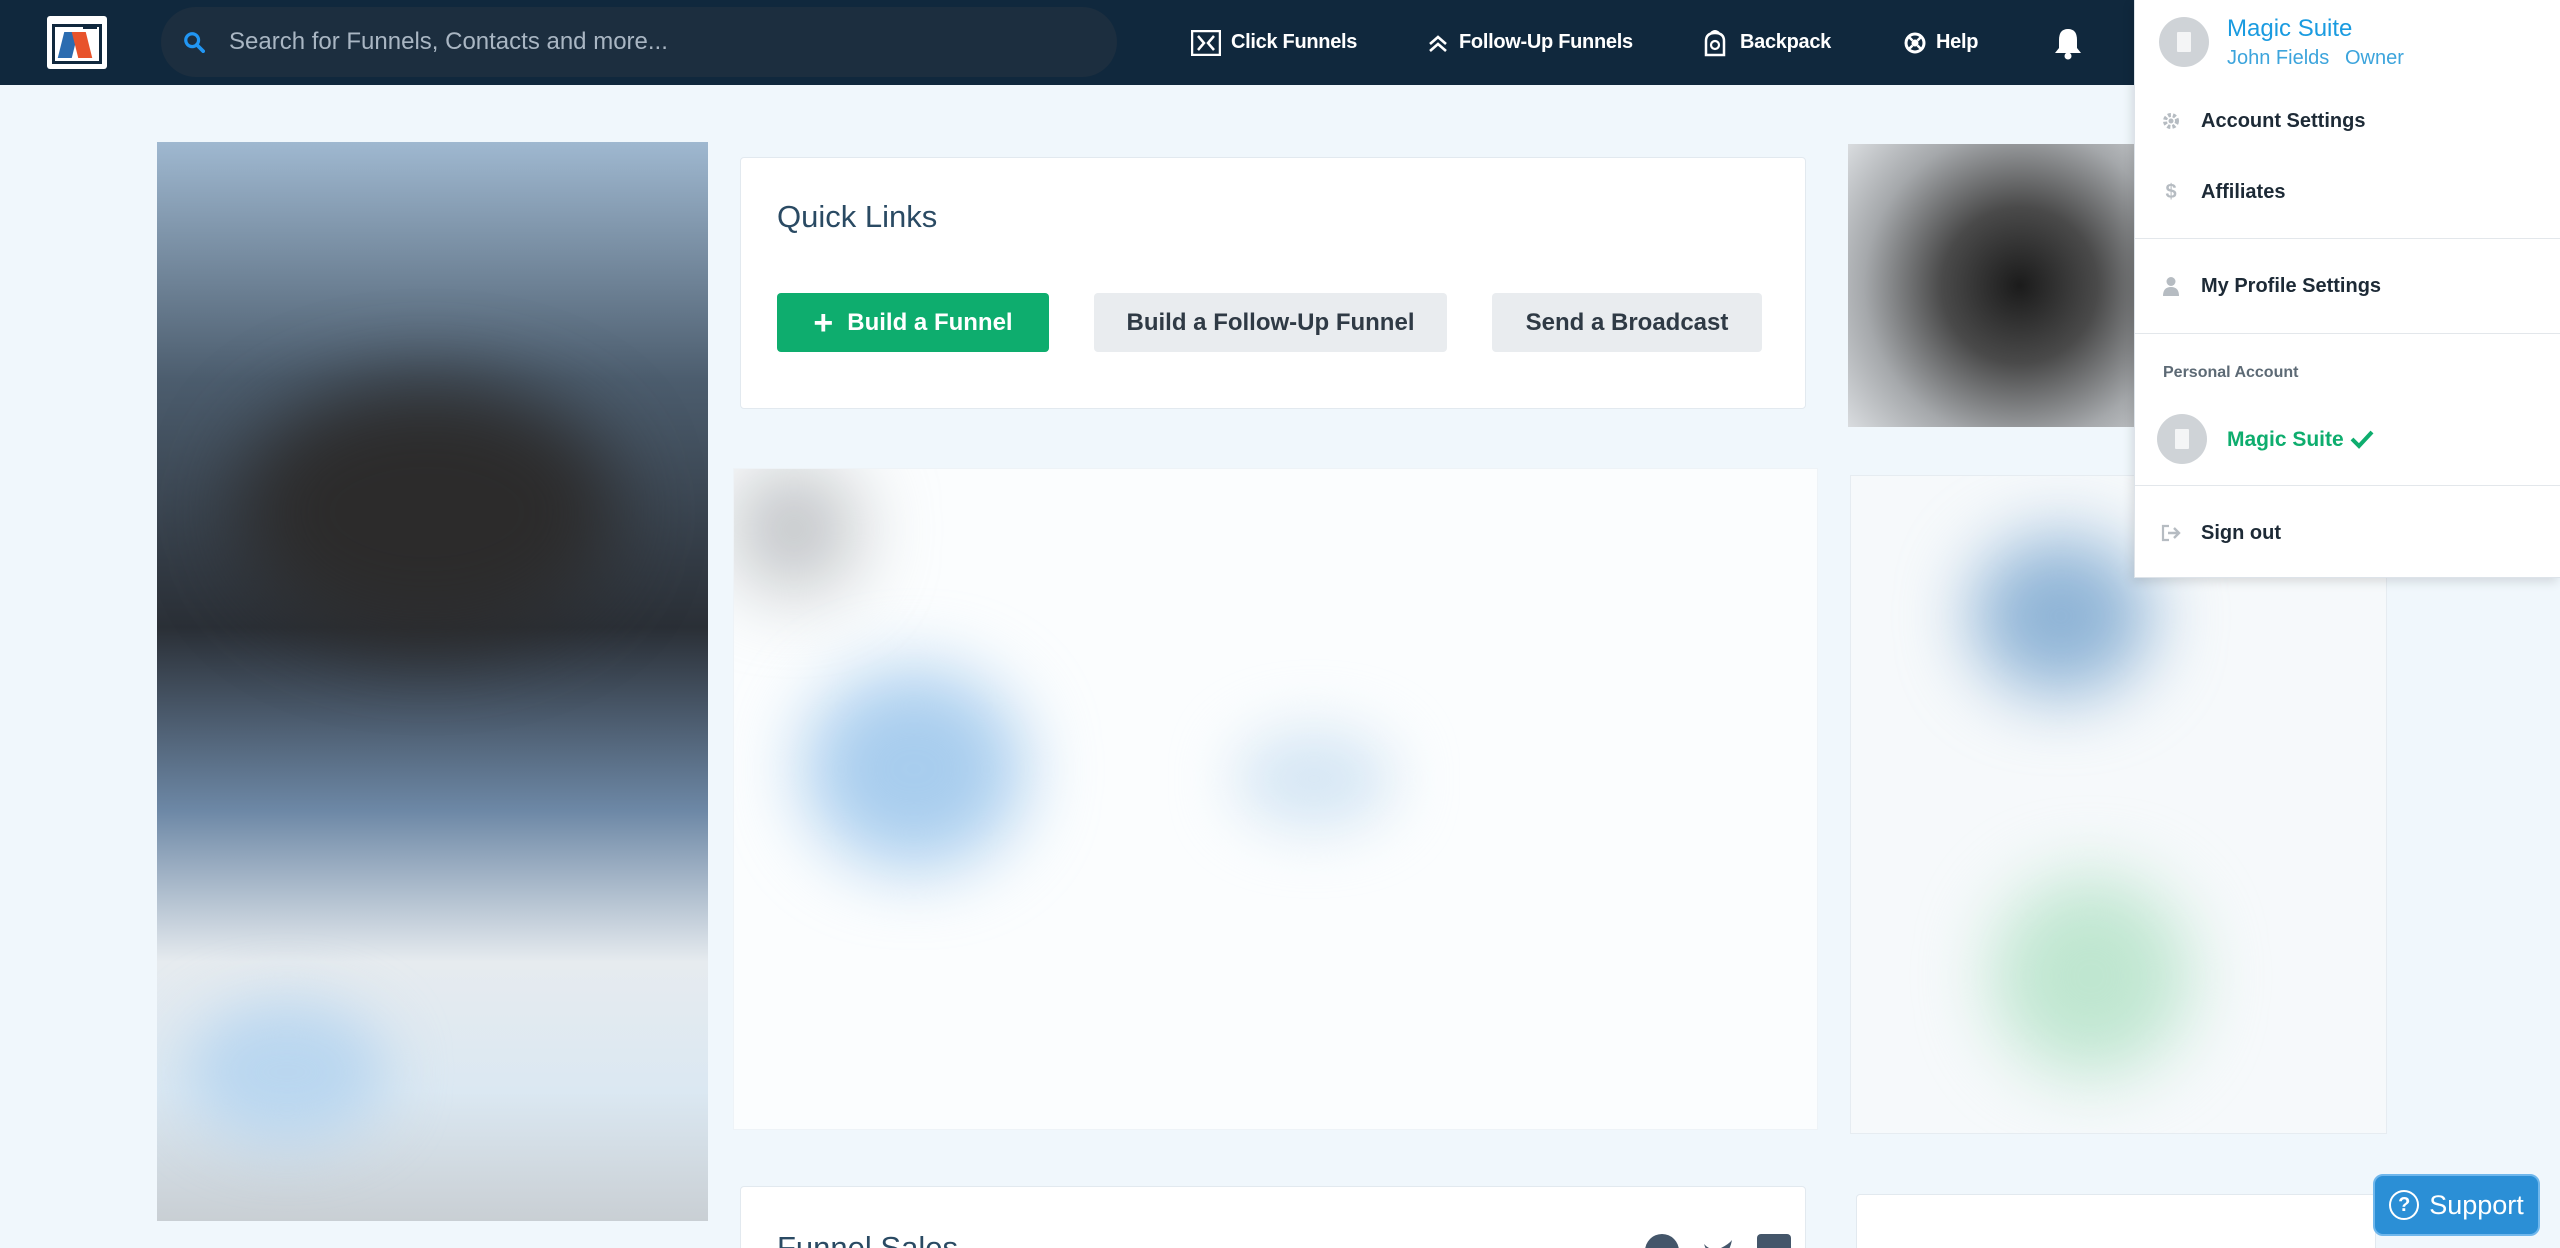 The image size is (2560, 1248). Describe the element at coordinates (2291, 285) in the screenshot. I see `menu-label: My Profile Settings` at that location.